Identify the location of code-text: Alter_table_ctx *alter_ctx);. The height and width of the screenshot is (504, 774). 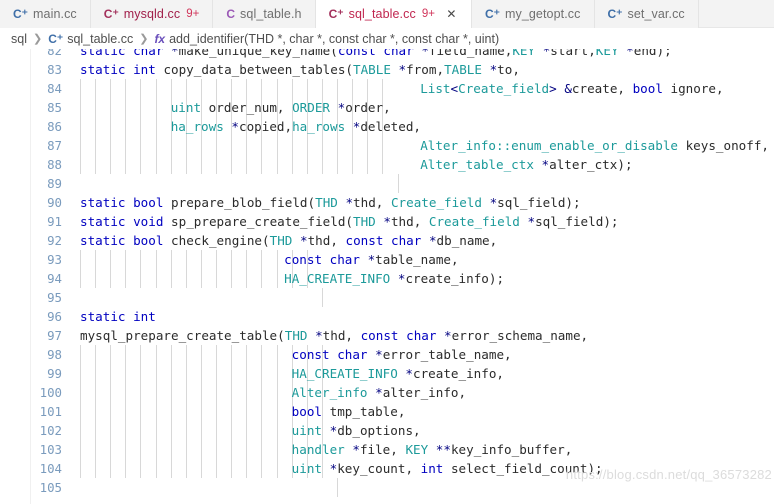
(526, 164).